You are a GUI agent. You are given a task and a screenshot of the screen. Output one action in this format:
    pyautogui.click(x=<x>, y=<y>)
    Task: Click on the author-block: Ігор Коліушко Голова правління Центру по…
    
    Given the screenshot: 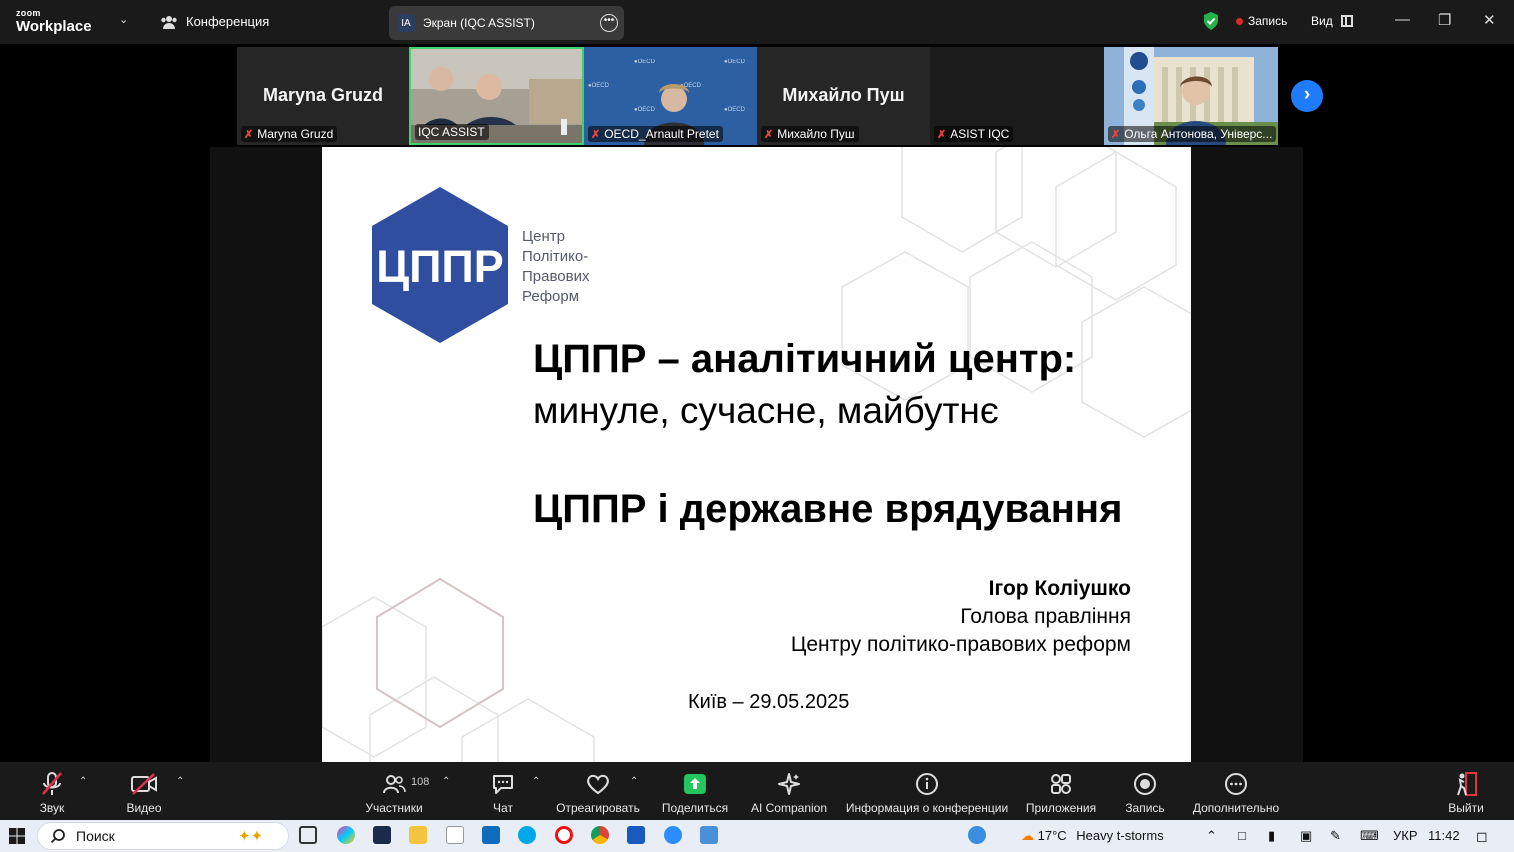 What is the action you would take?
    pyautogui.click(x=961, y=617)
    